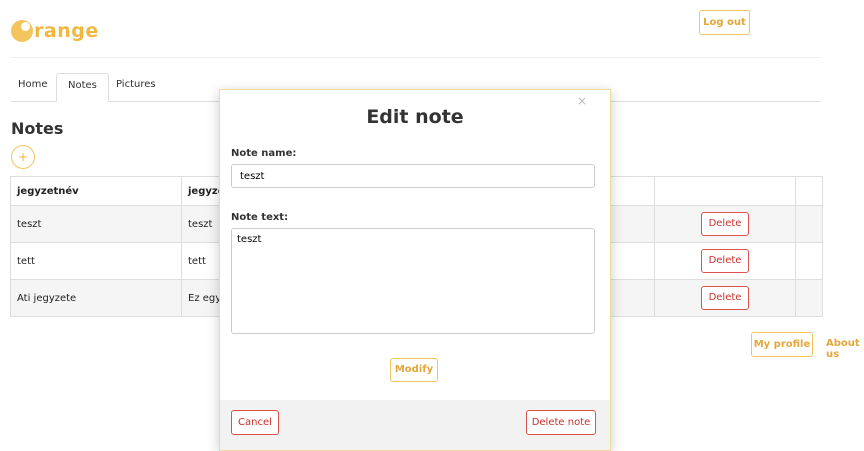 This screenshot has width=864, height=451. What do you see at coordinates (255, 422) in the screenshot?
I see `cancel-button: Cancel` at bounding box center [255, 422].